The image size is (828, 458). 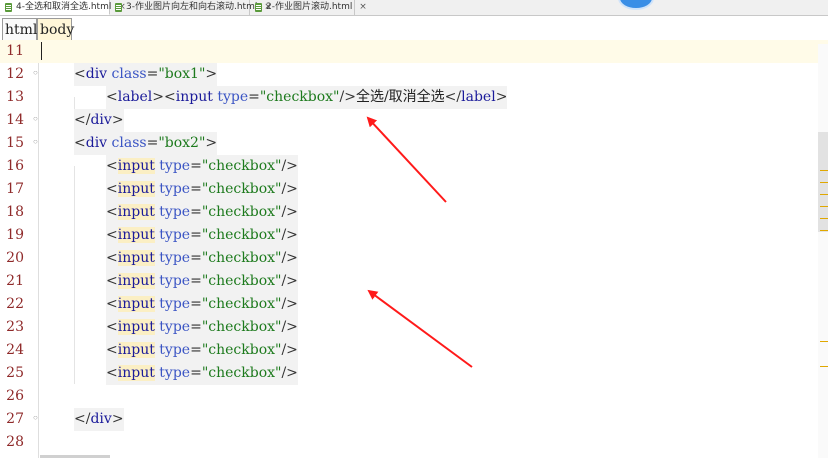 What do you see at coordinates (15, 442) in the screenshot?
I see `line-number: 28` at bounding box center [15, 442].